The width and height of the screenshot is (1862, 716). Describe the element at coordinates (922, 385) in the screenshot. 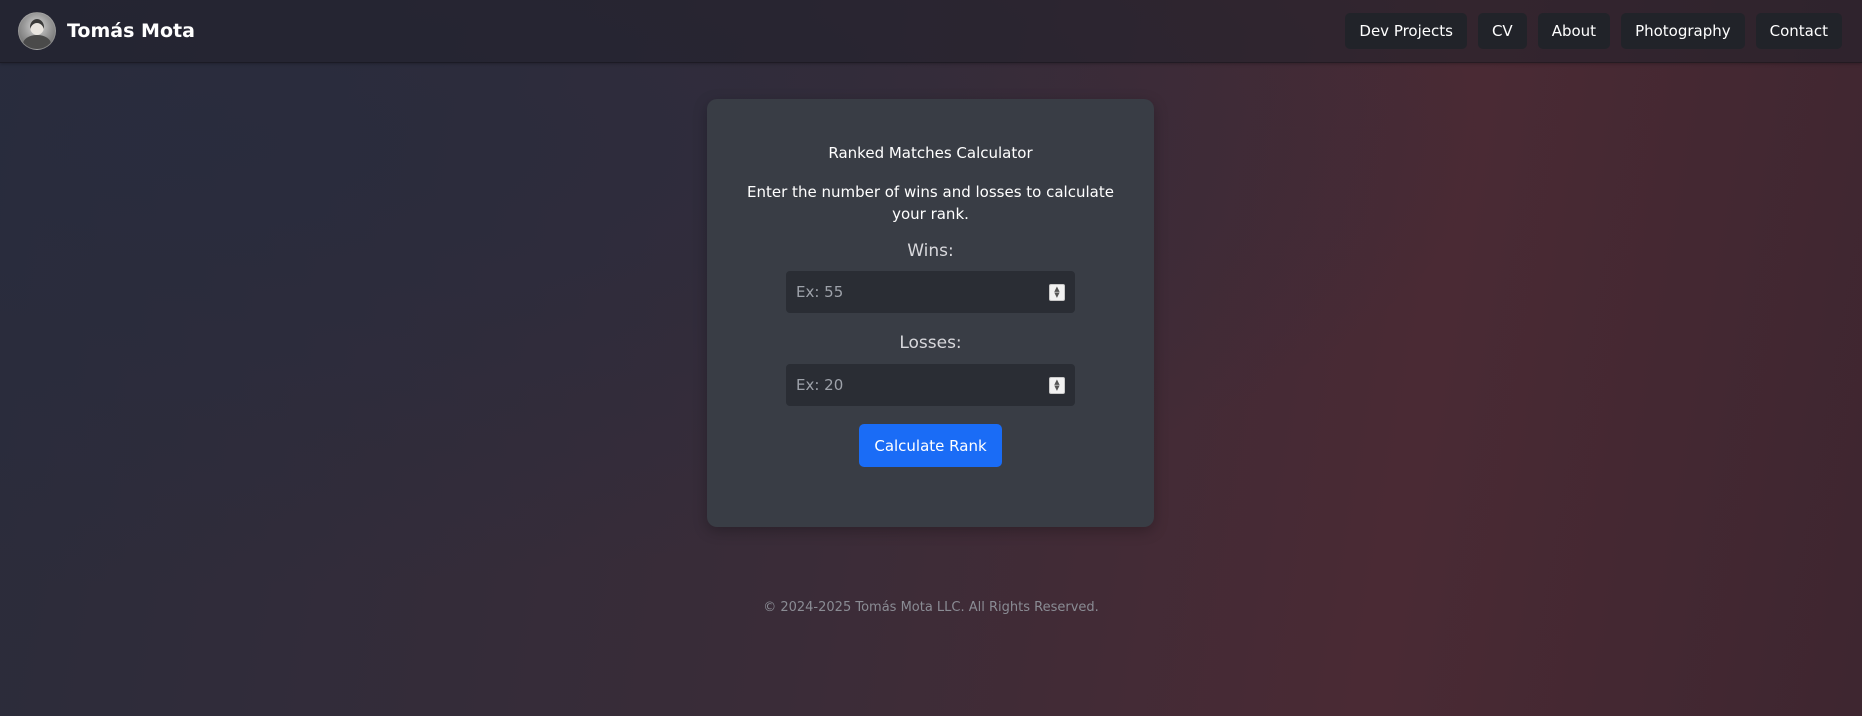

I see `losses-input` at that location.